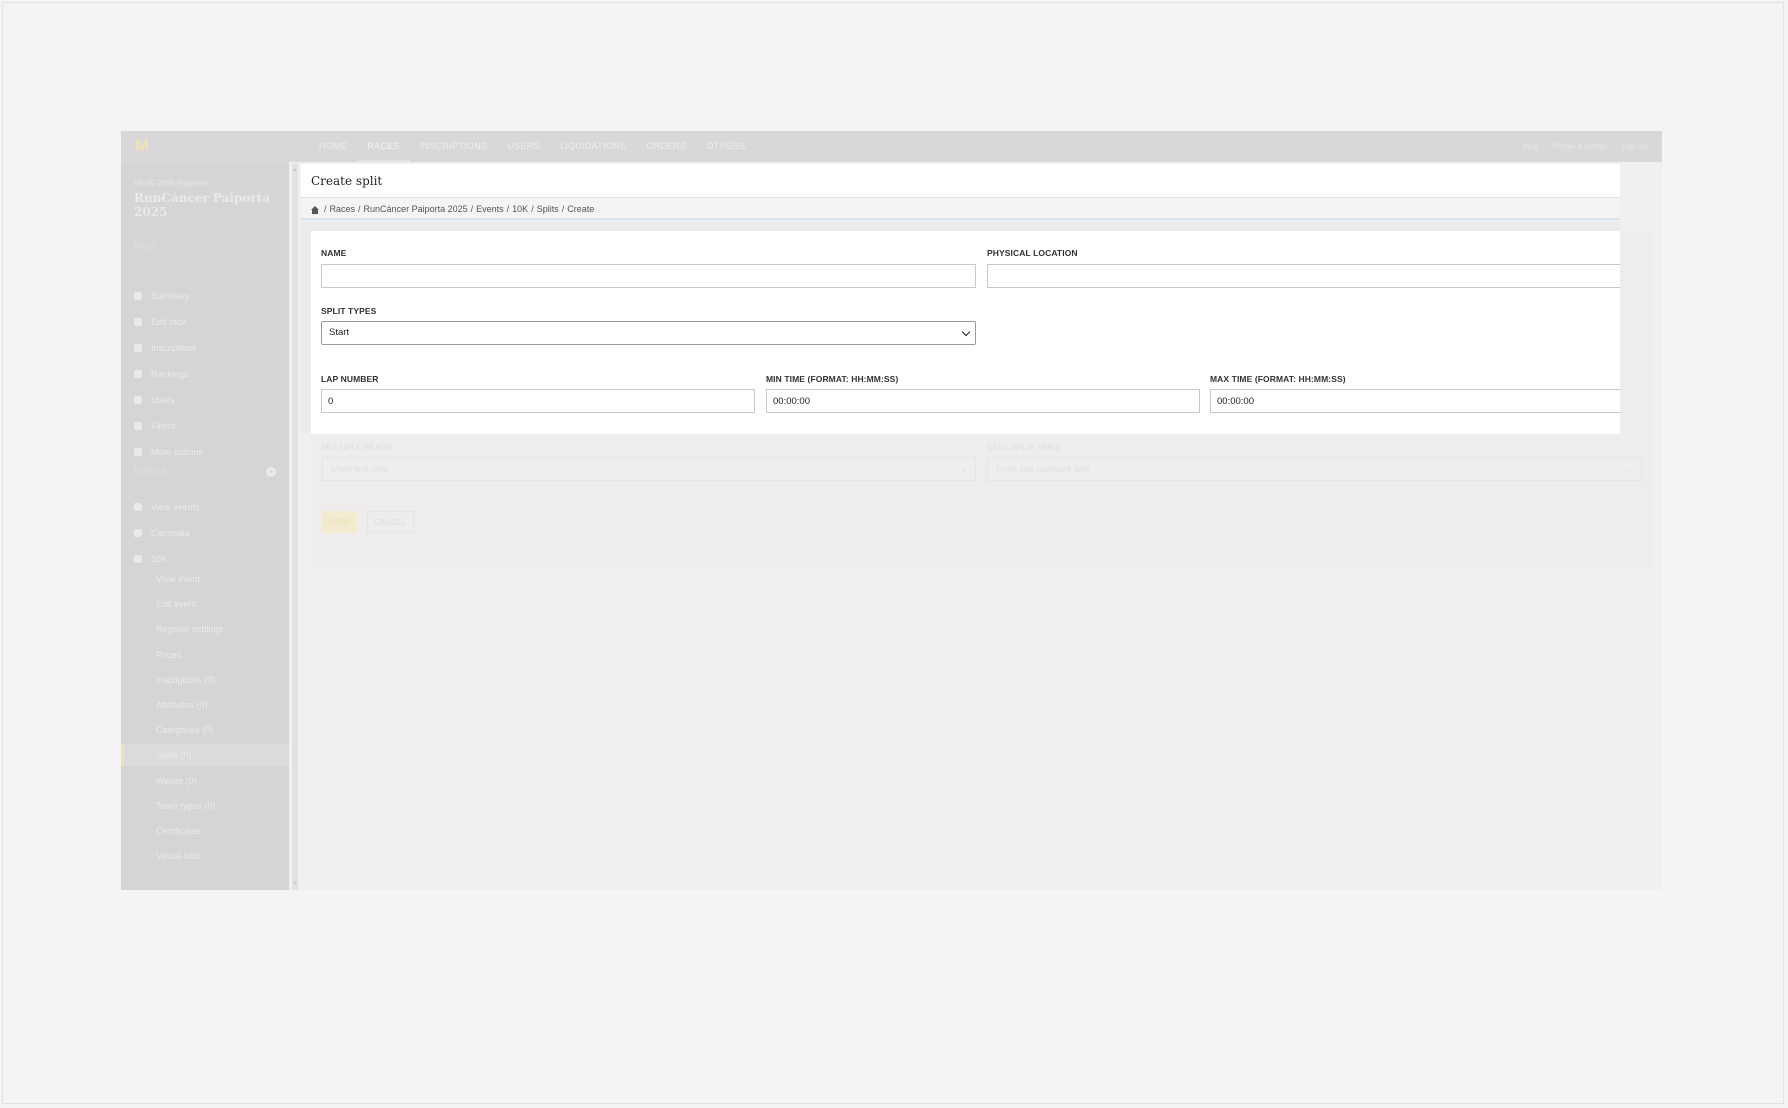  I want to click on sidebar-item-label: Summary, so click(170, 296).